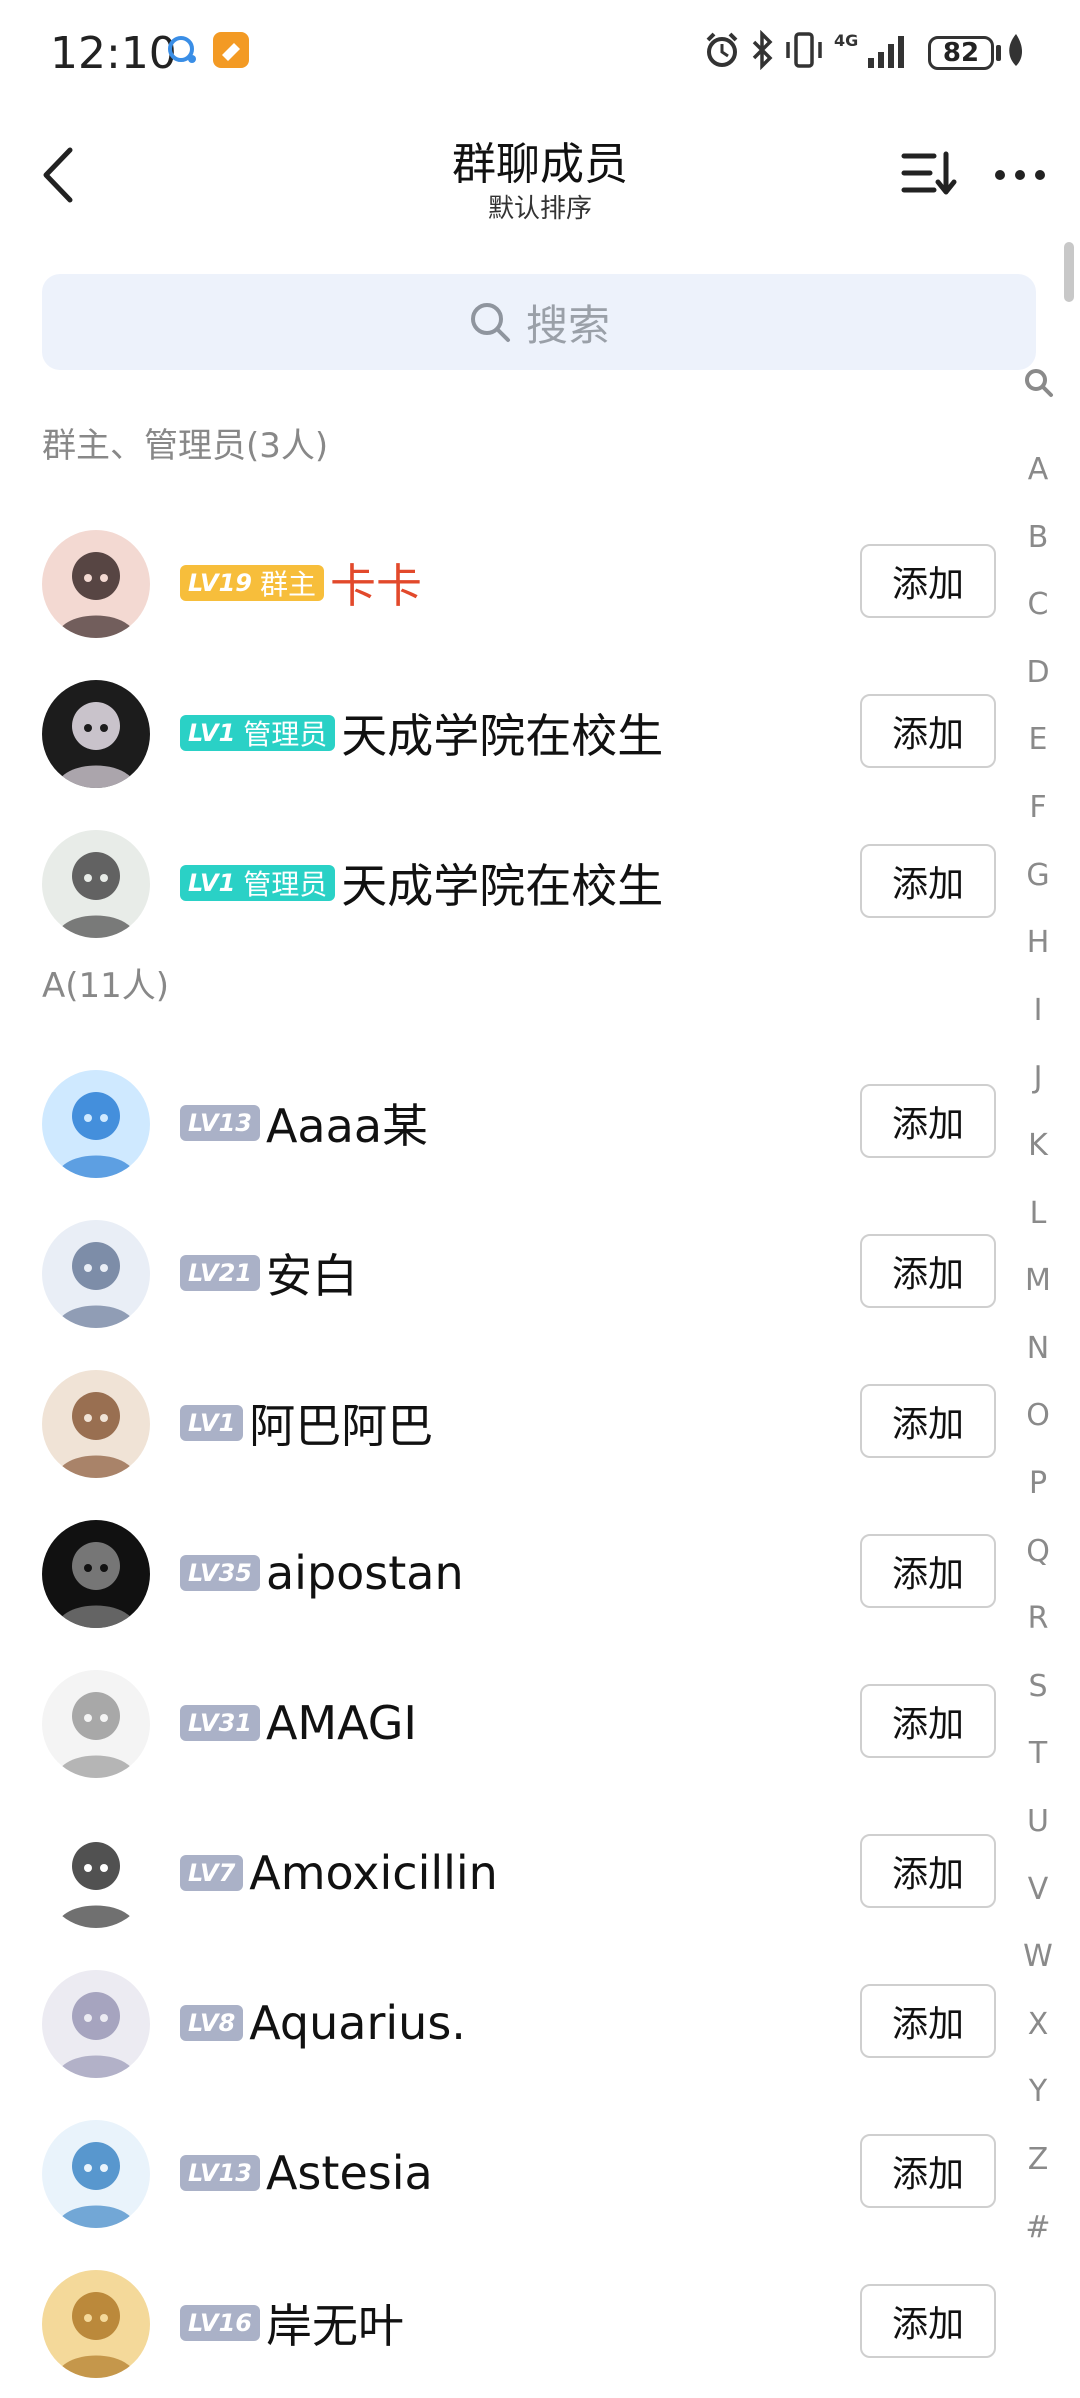  Describe the element at coordinates (505, 1423) in the screenshot. I see `member-row: LV1 阿巴阿巴 添加` at that location.